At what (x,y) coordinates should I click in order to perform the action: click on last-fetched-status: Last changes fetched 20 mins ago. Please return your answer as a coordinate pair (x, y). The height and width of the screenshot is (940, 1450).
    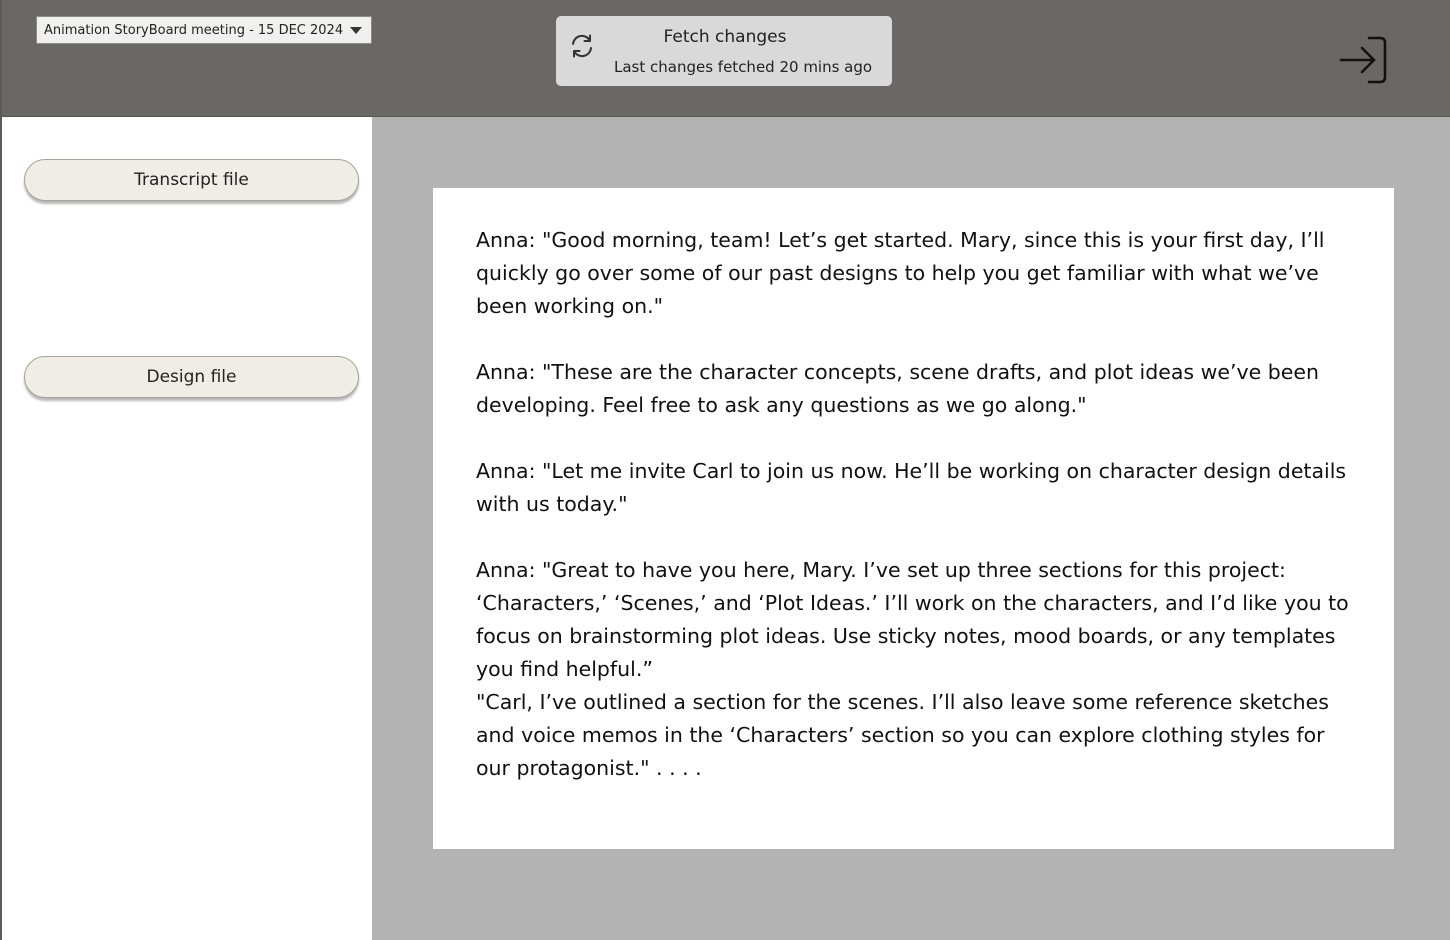
    Looking at the image, I should click on (743, 67).